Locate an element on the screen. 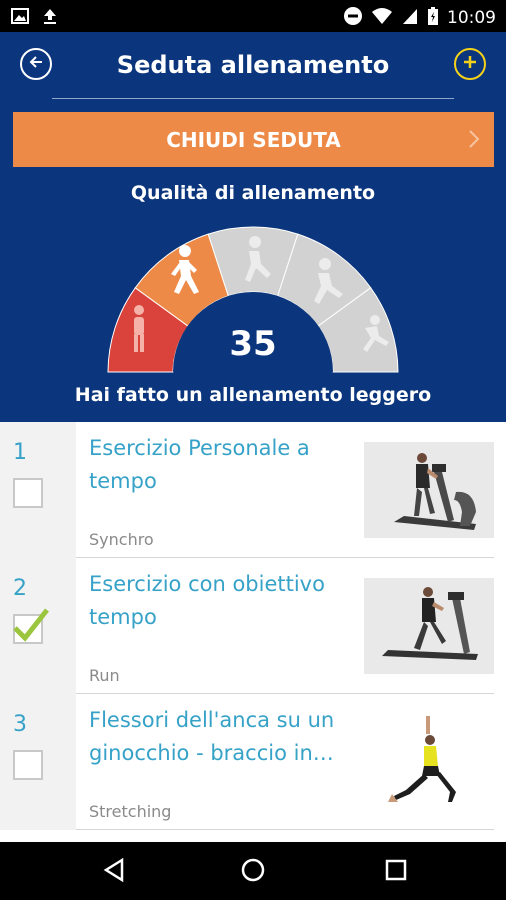 The width and height of the screenshot is (506, 900). close-session-button: CHIUDI SEDUTA is located at coordinates (253, 139).